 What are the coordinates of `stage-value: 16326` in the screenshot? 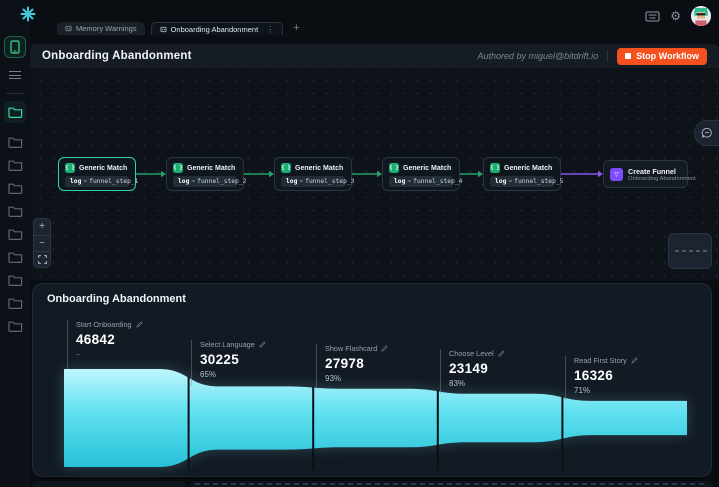 It's located at (594, 375).